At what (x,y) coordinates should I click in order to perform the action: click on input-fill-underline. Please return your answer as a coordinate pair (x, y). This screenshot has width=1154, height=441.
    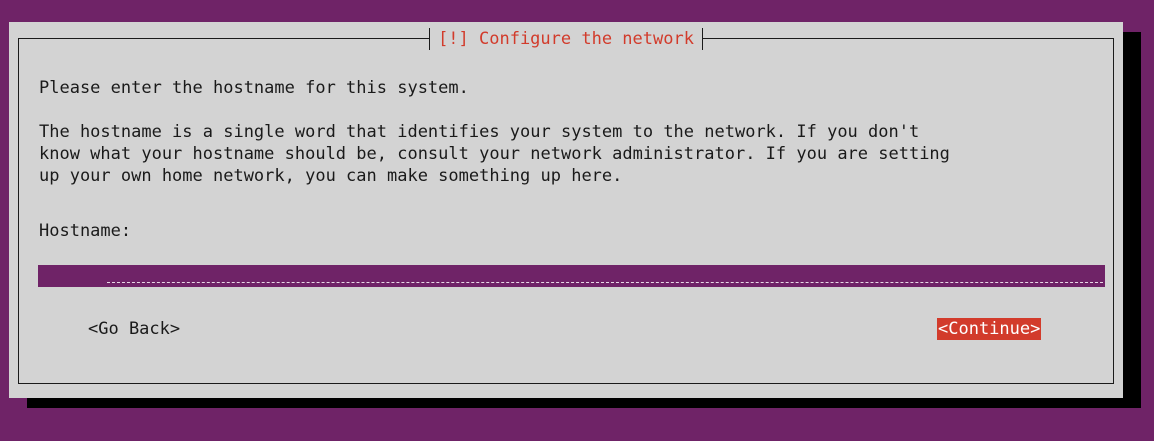
    Looking at the image, I should click on (605, 282).